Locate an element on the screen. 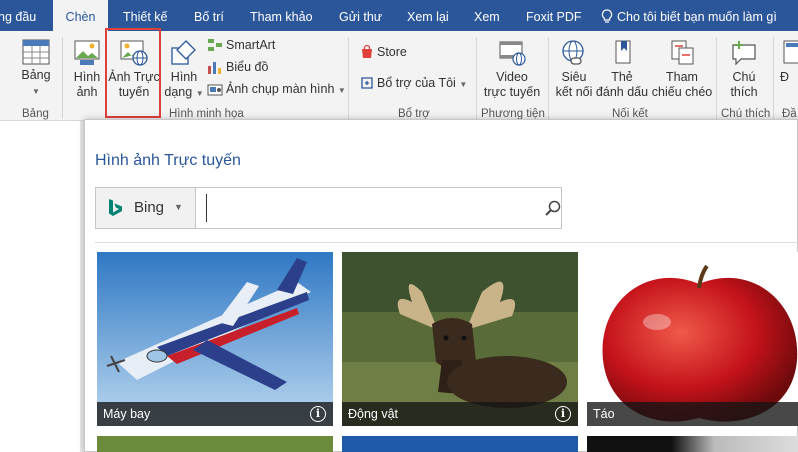  chart-label: Biểu đồ is located at coordinates (247, 67).